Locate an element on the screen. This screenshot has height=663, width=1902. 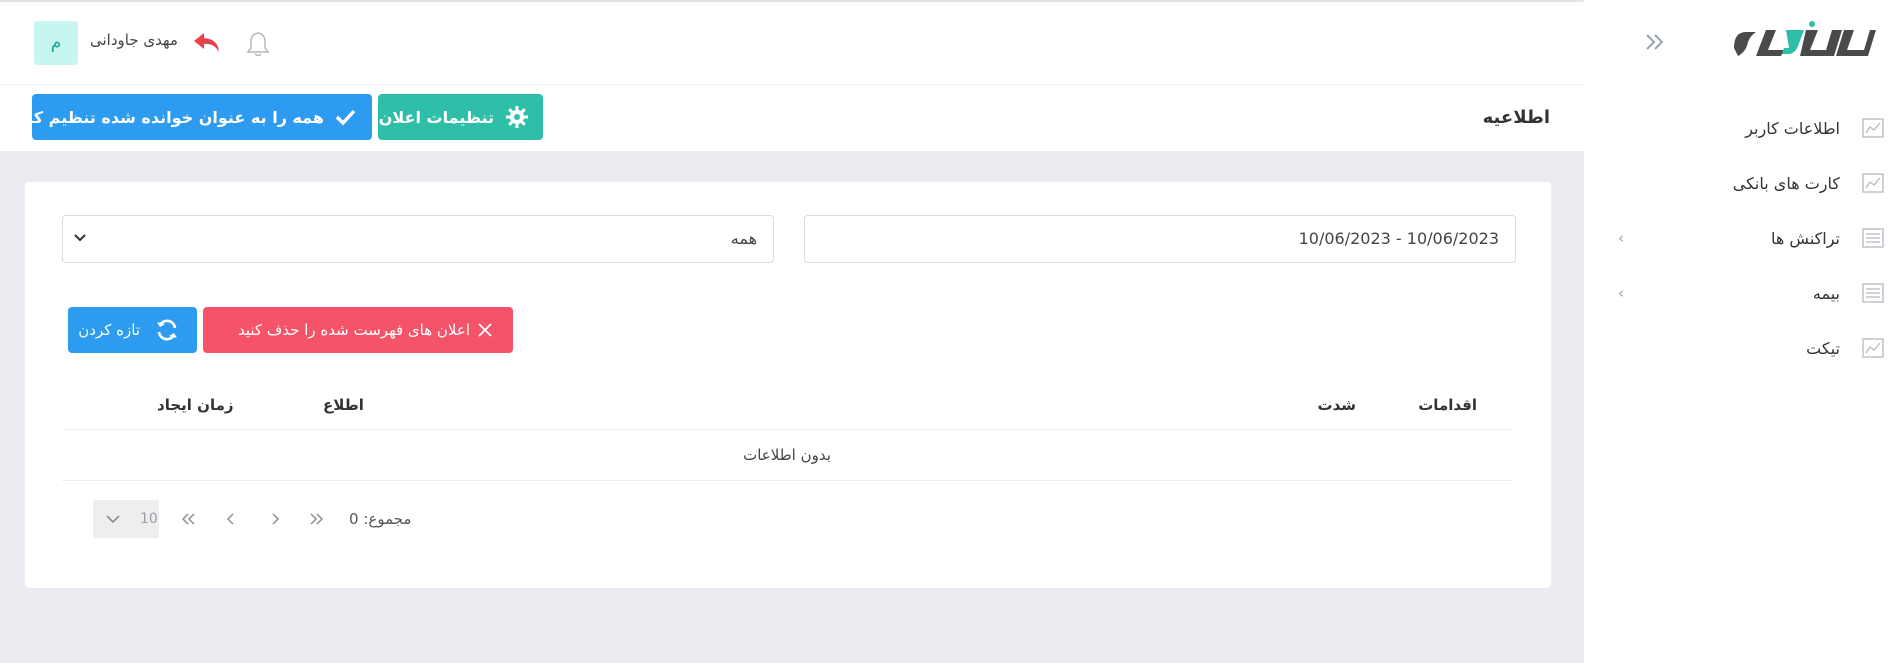
sidebar-item-bank-cards: کارت های بانکی is located at coordinates (1743, 183).